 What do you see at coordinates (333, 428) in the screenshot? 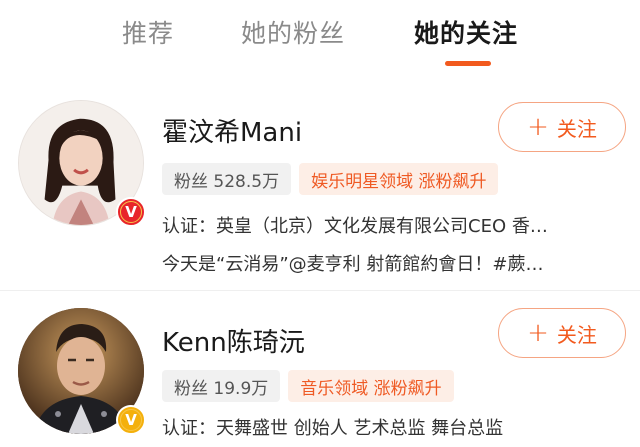
I see `certification-text: 认证：天舞盛世 创始人 艺术总监 舞台总监` at bounding box center [333, 428].